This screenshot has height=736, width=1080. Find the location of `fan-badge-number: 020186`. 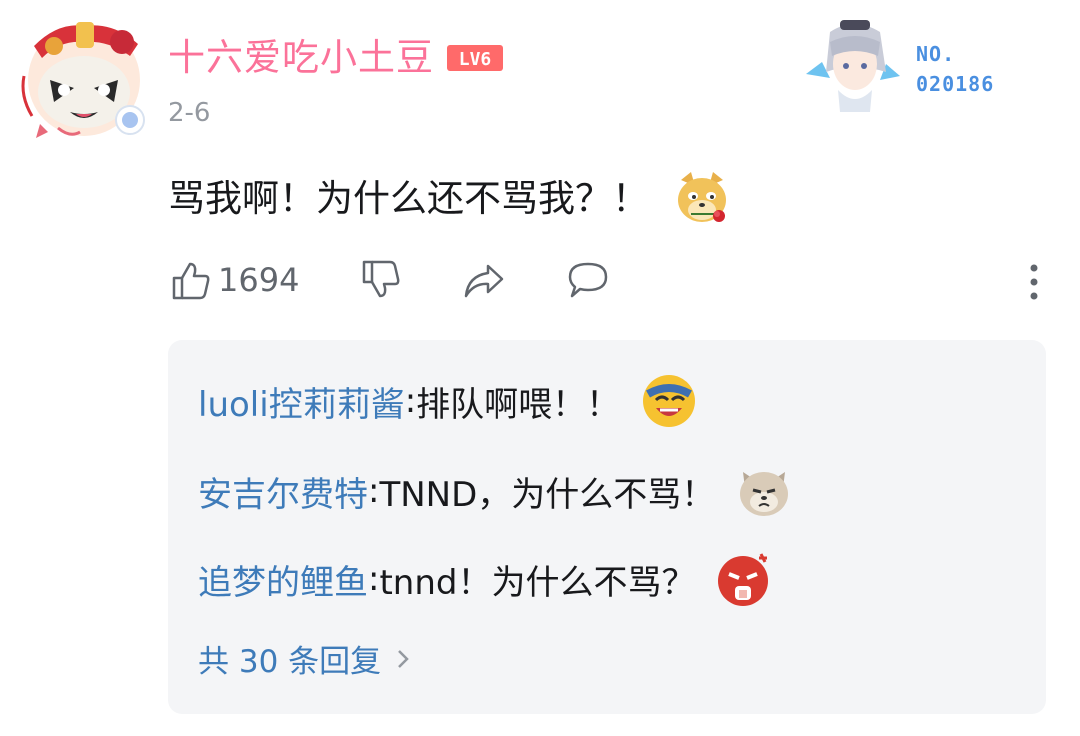

fan-badge-number: 020186 is located at coordinates (955, 84).